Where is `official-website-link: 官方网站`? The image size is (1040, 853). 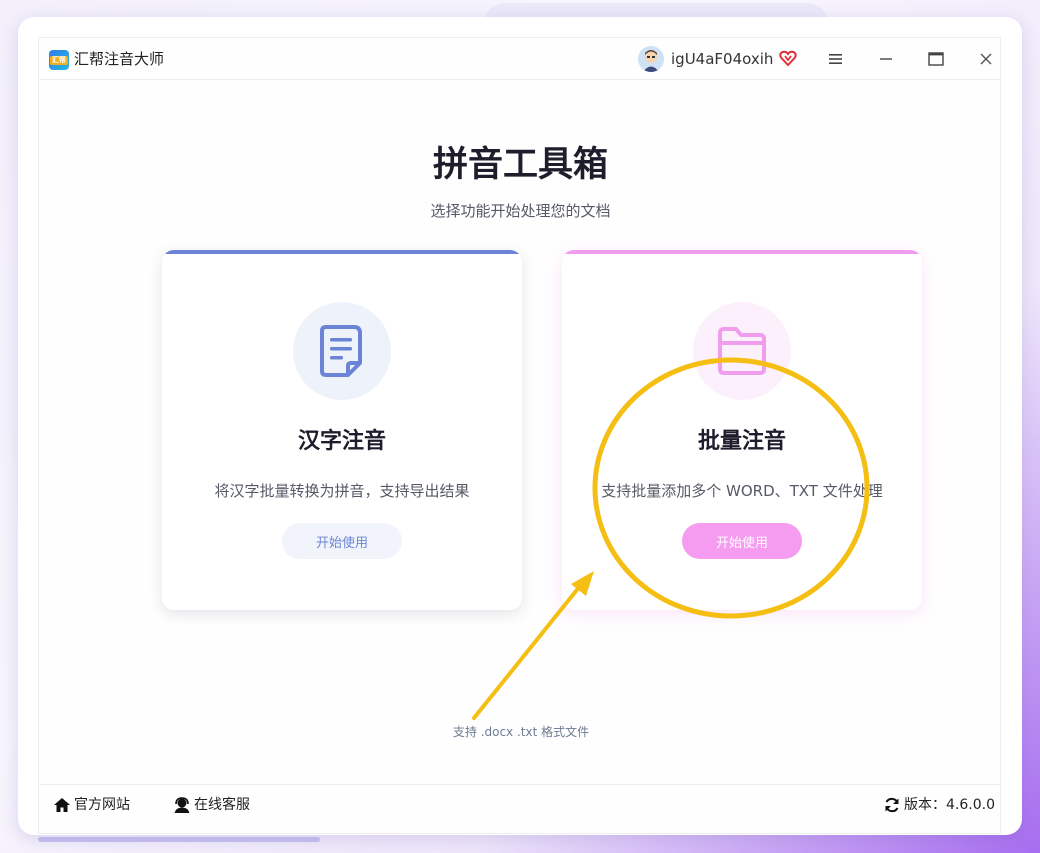
official-website-link: 官方网站 is located at coordinates (91, 805).